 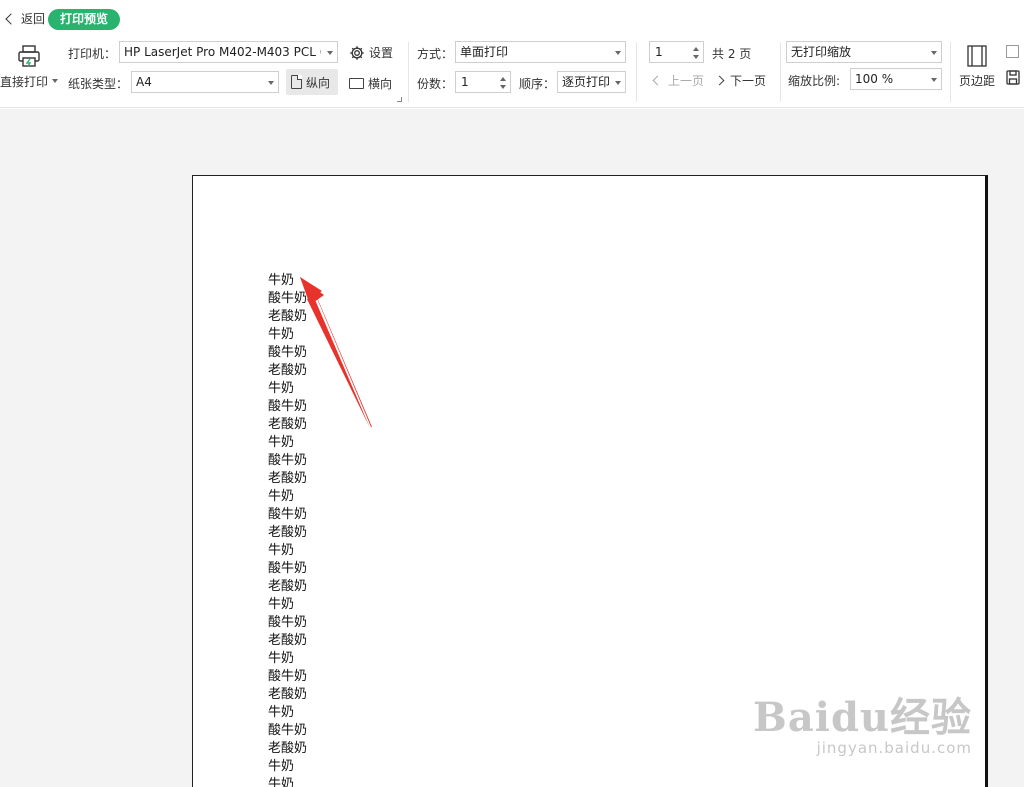 I want to click on next-page-label: 下一页, so click(x=748, y=81).